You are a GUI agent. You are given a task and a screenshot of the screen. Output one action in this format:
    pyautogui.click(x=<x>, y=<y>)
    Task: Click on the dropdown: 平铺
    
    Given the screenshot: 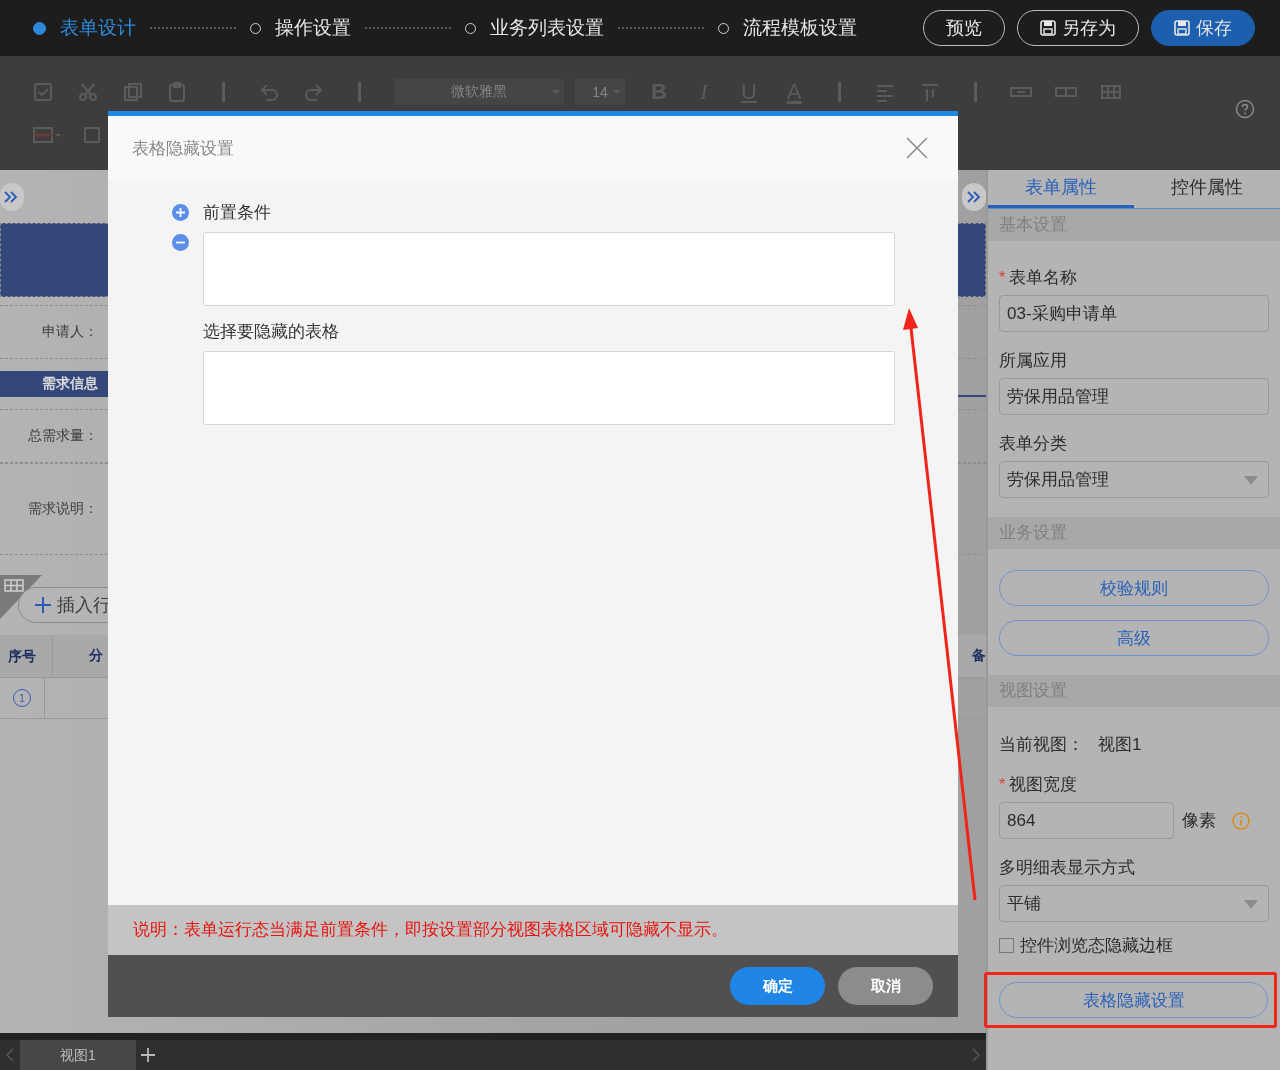 What is the action you would take?
    pyautogui.click(x=1134, y=903)
    